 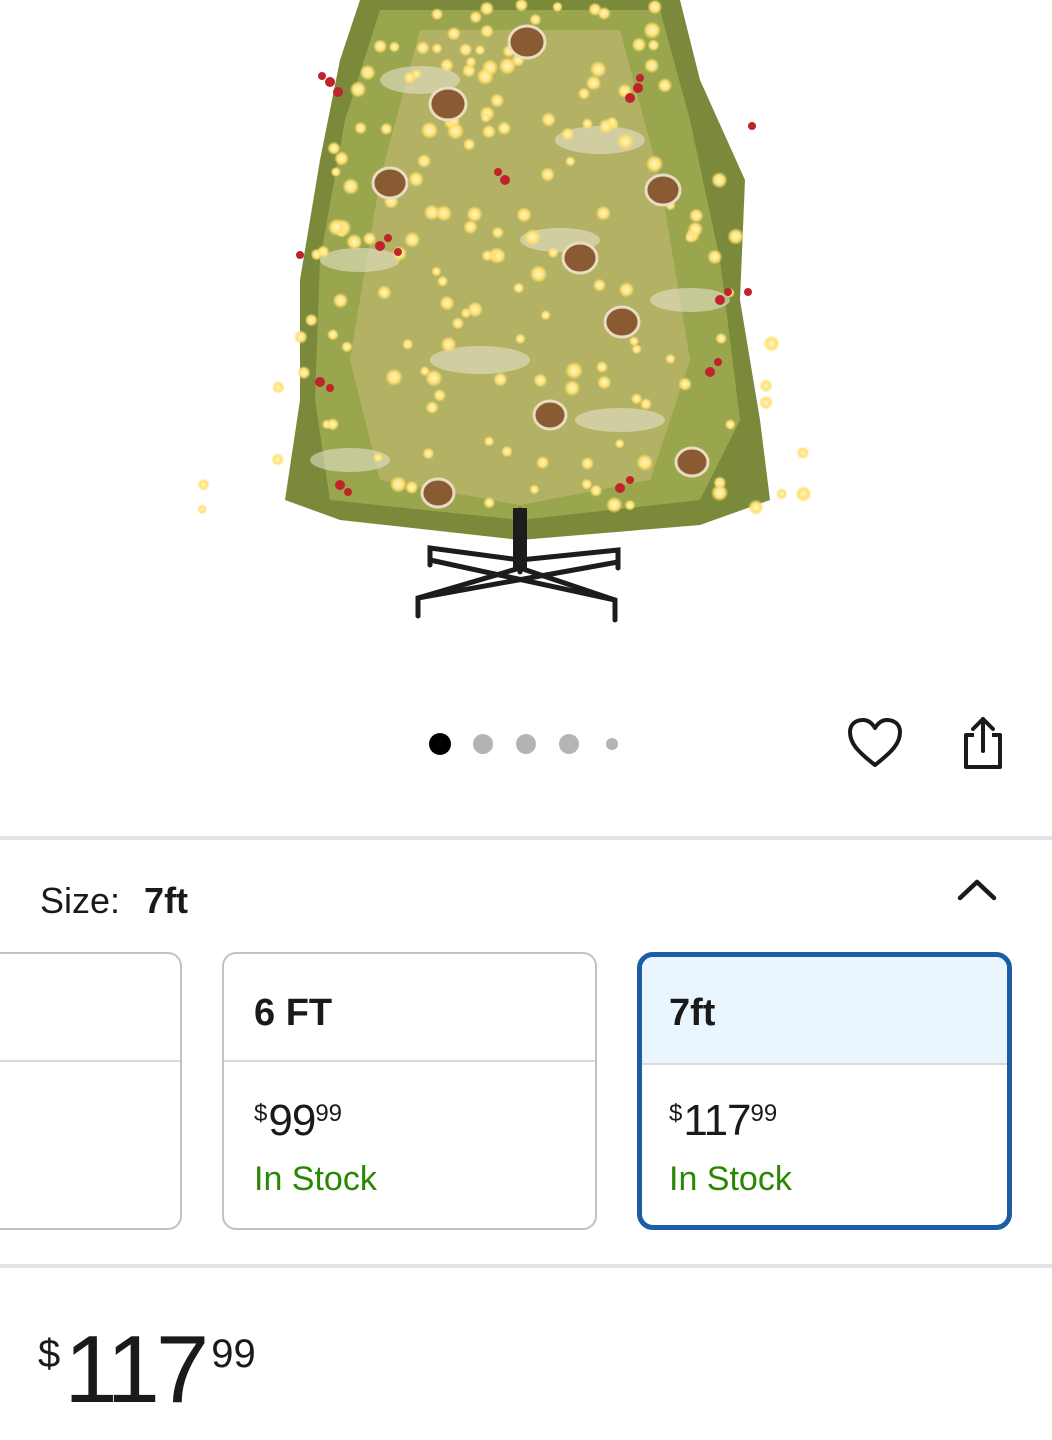 I want to click on share-button, so click(x=982, y=743).